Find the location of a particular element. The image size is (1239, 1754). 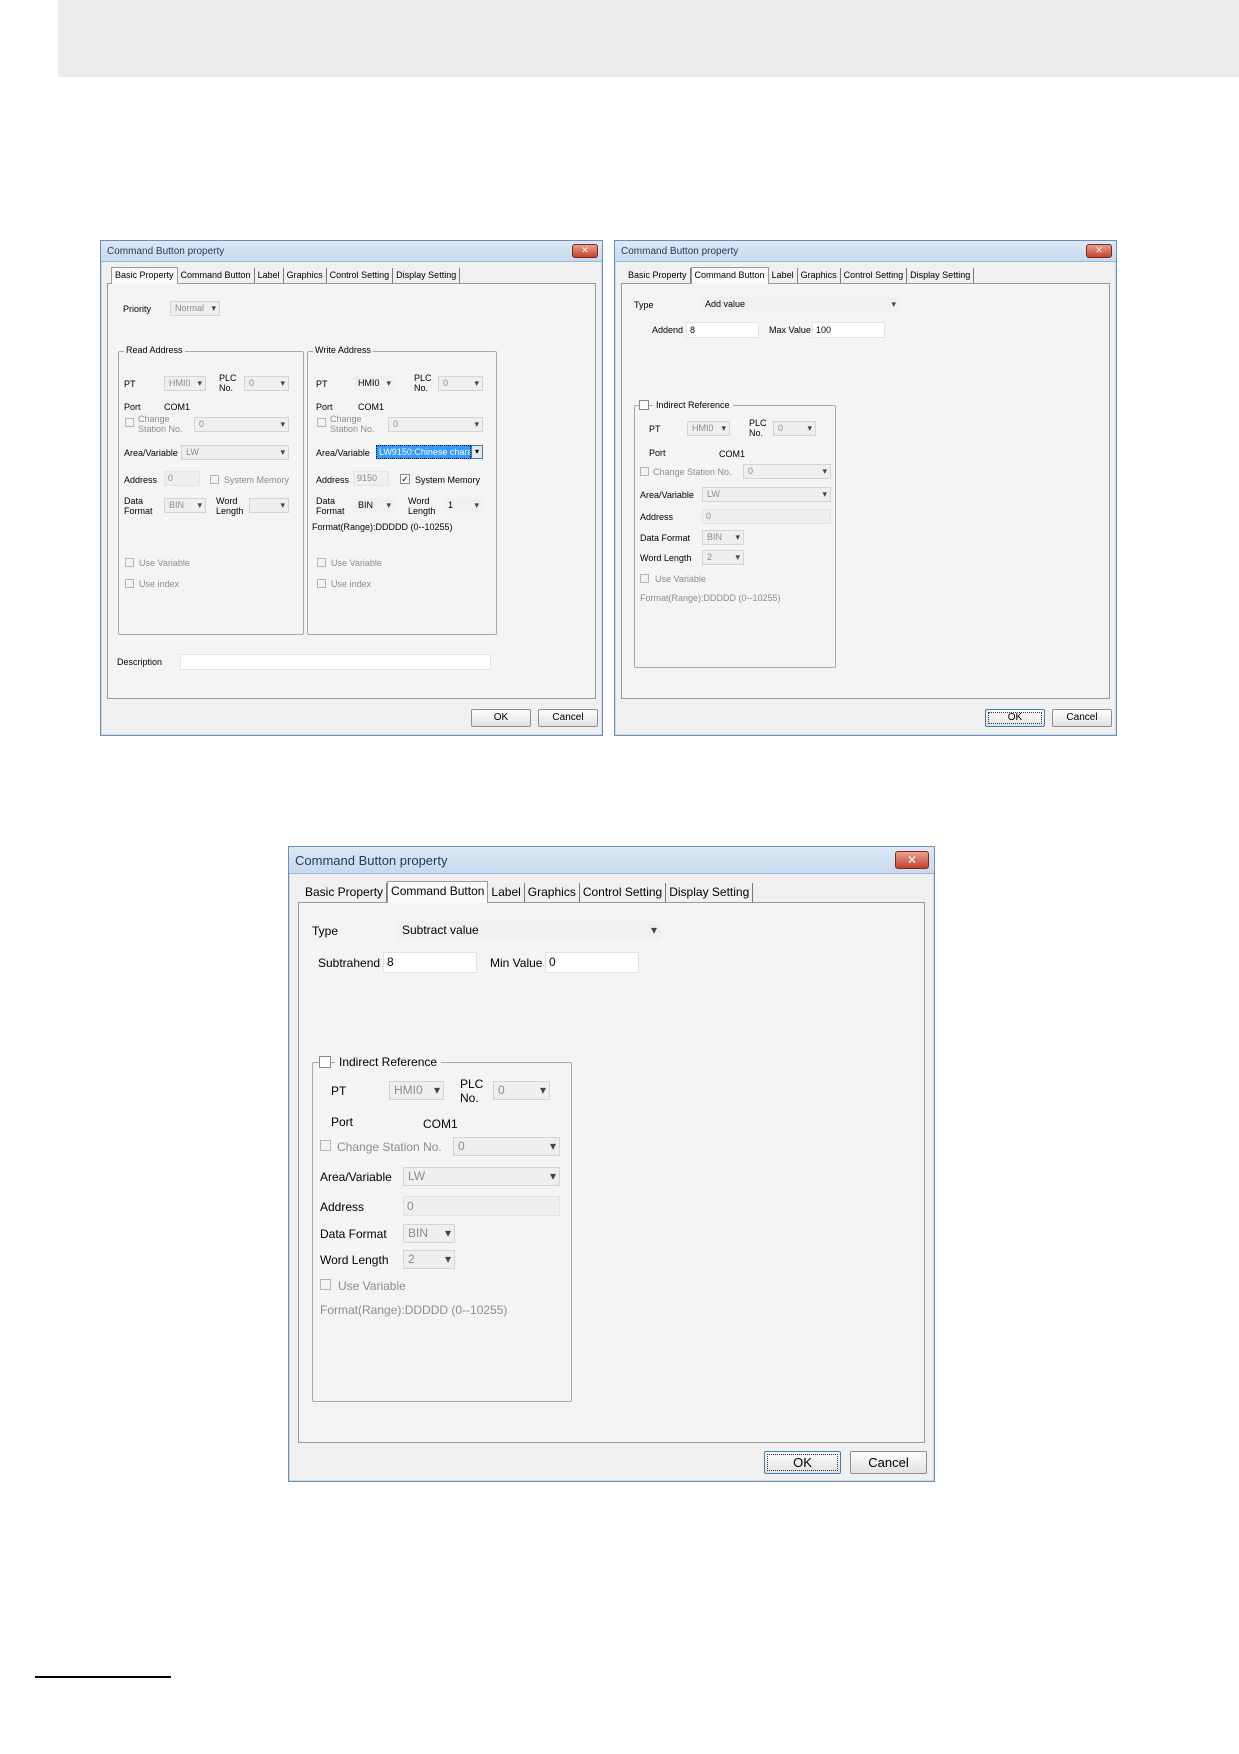

subtrahend-input: 8 is located at coordinates (430, 962).